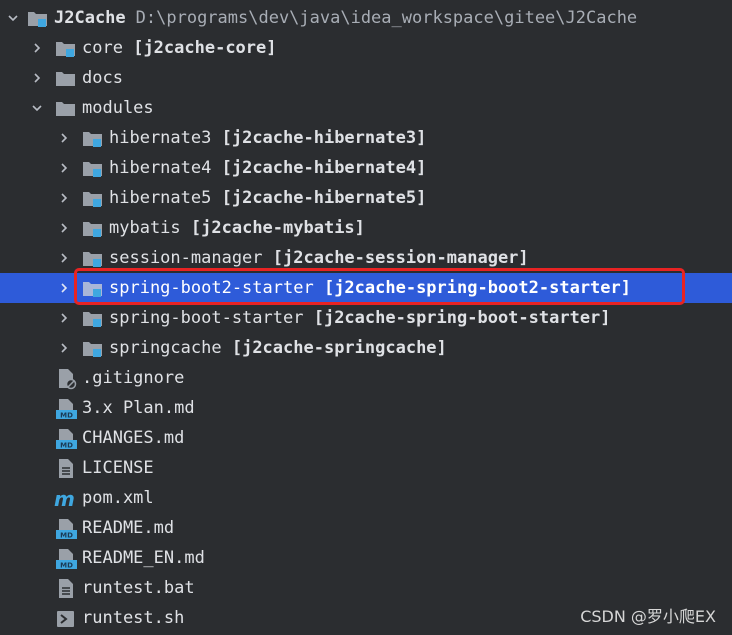 This screenshot has height=635, width=732. I want to click on highlight-annotation-box, so click(379, 286).